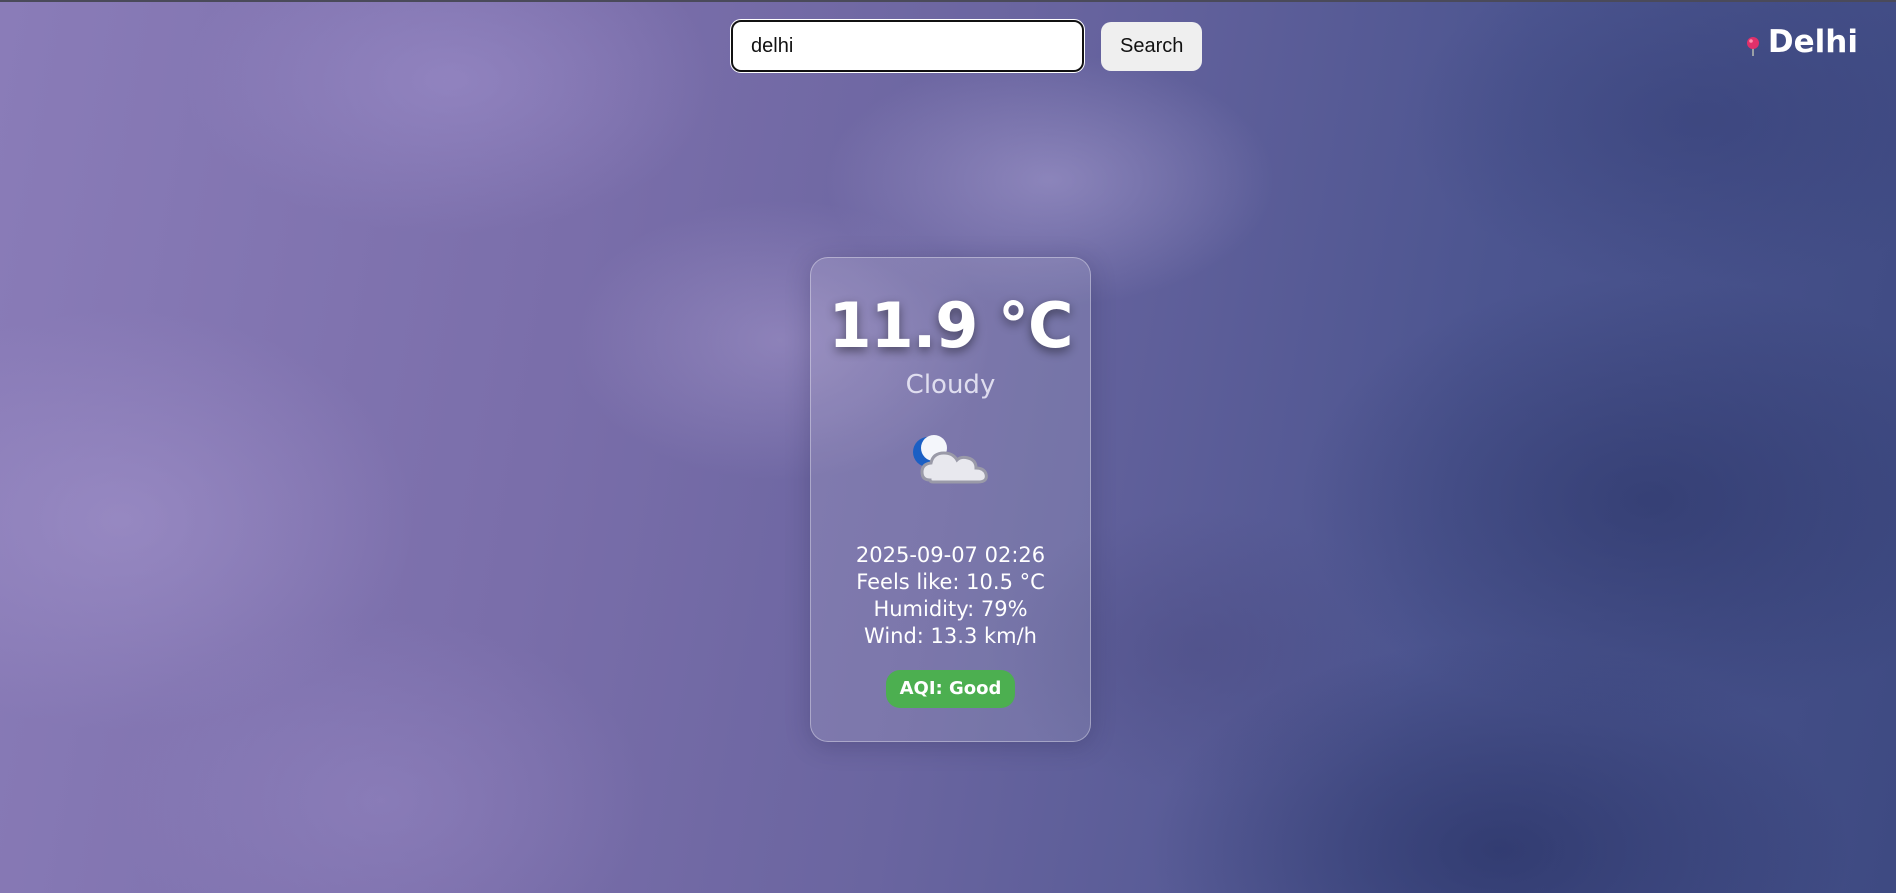 This screenshot has height=893, width=1896. I want to click on weather-condition: Cloudy, so click(950, 385).